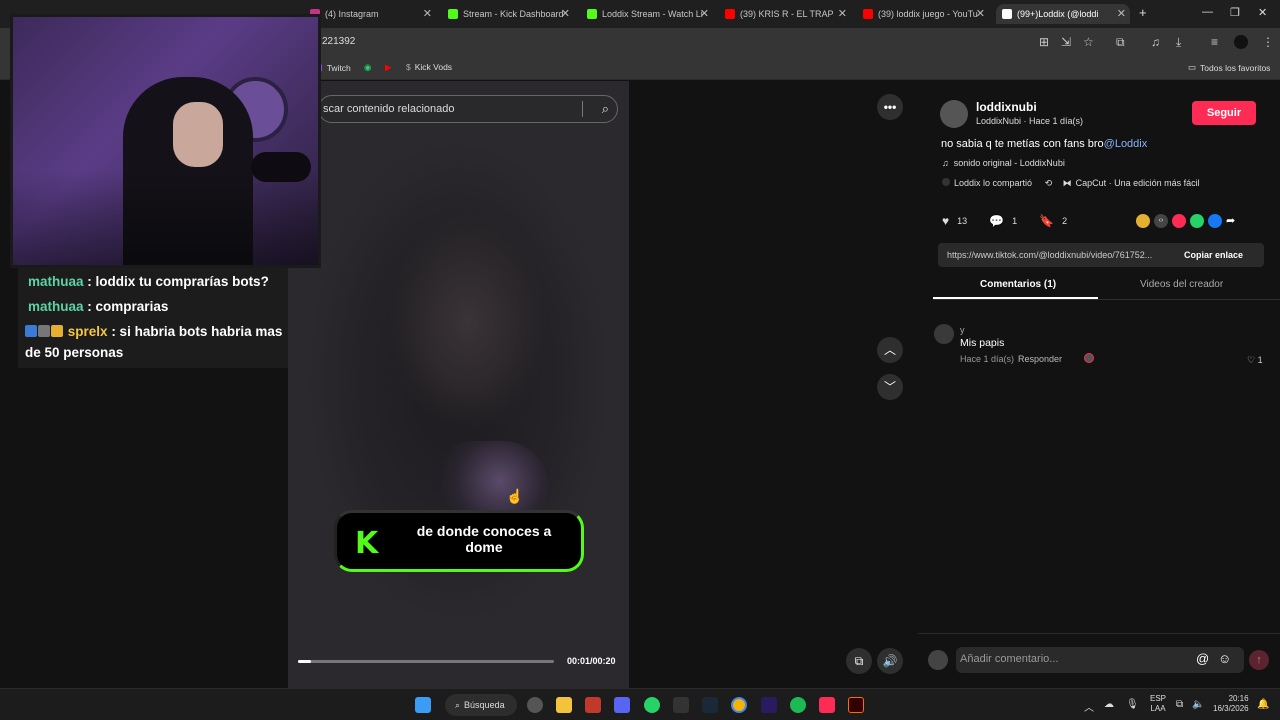 The width and height of the screenshot is (1280, 720). What do you see at coordinates (890, 387) in the screenshot?
I see `next-video-button: ﹀` at bounding box center [890, 387].